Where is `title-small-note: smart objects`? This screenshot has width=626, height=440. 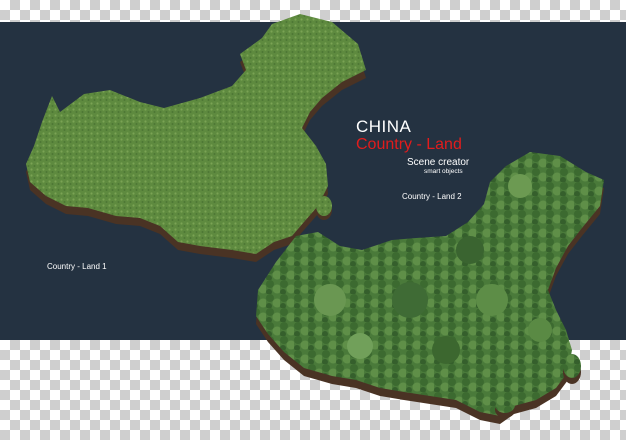 title-small-note: smart objects is located at coordinates (443, 171).